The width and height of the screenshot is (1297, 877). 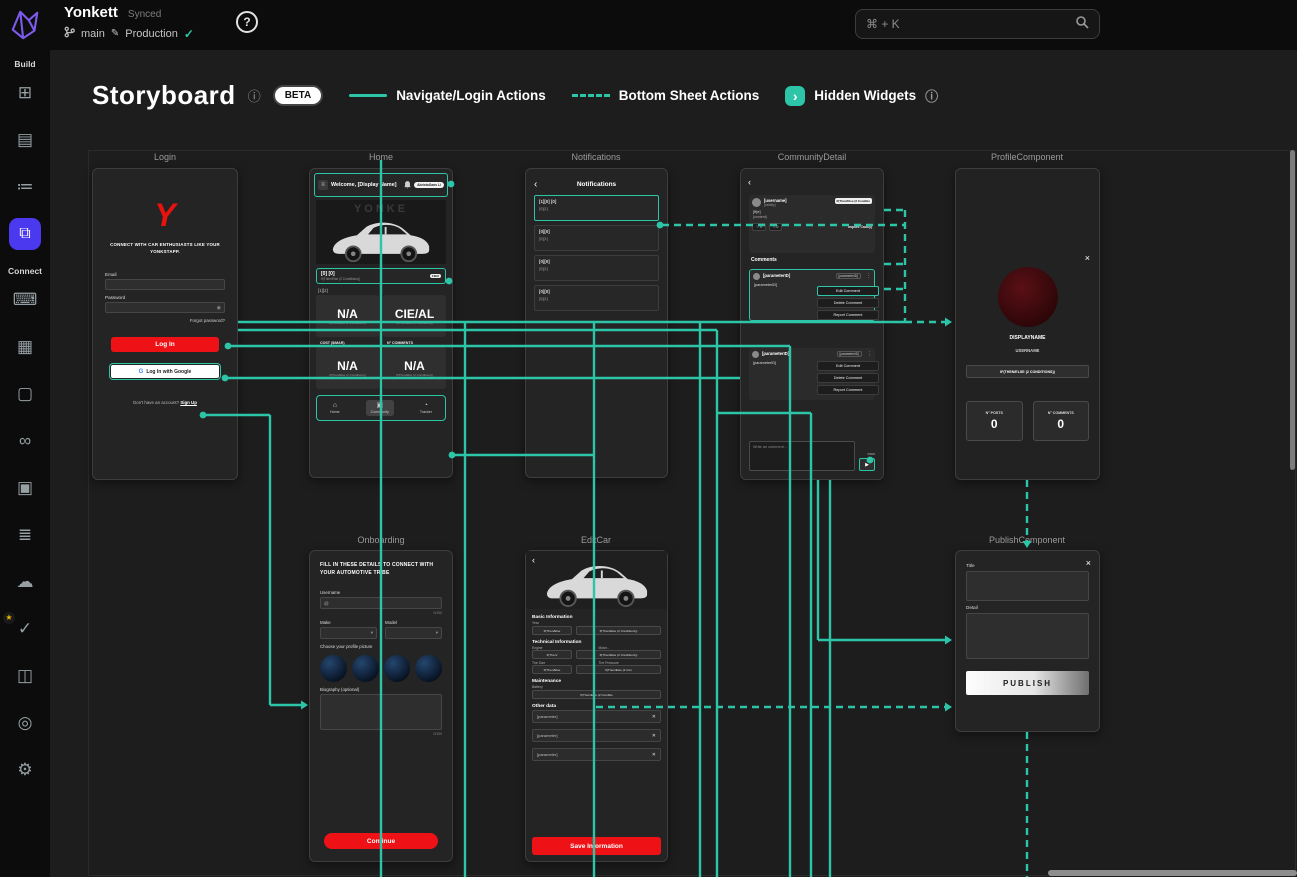 I want to click on comment-chip: ○ 0, so click(x=776, y=227).